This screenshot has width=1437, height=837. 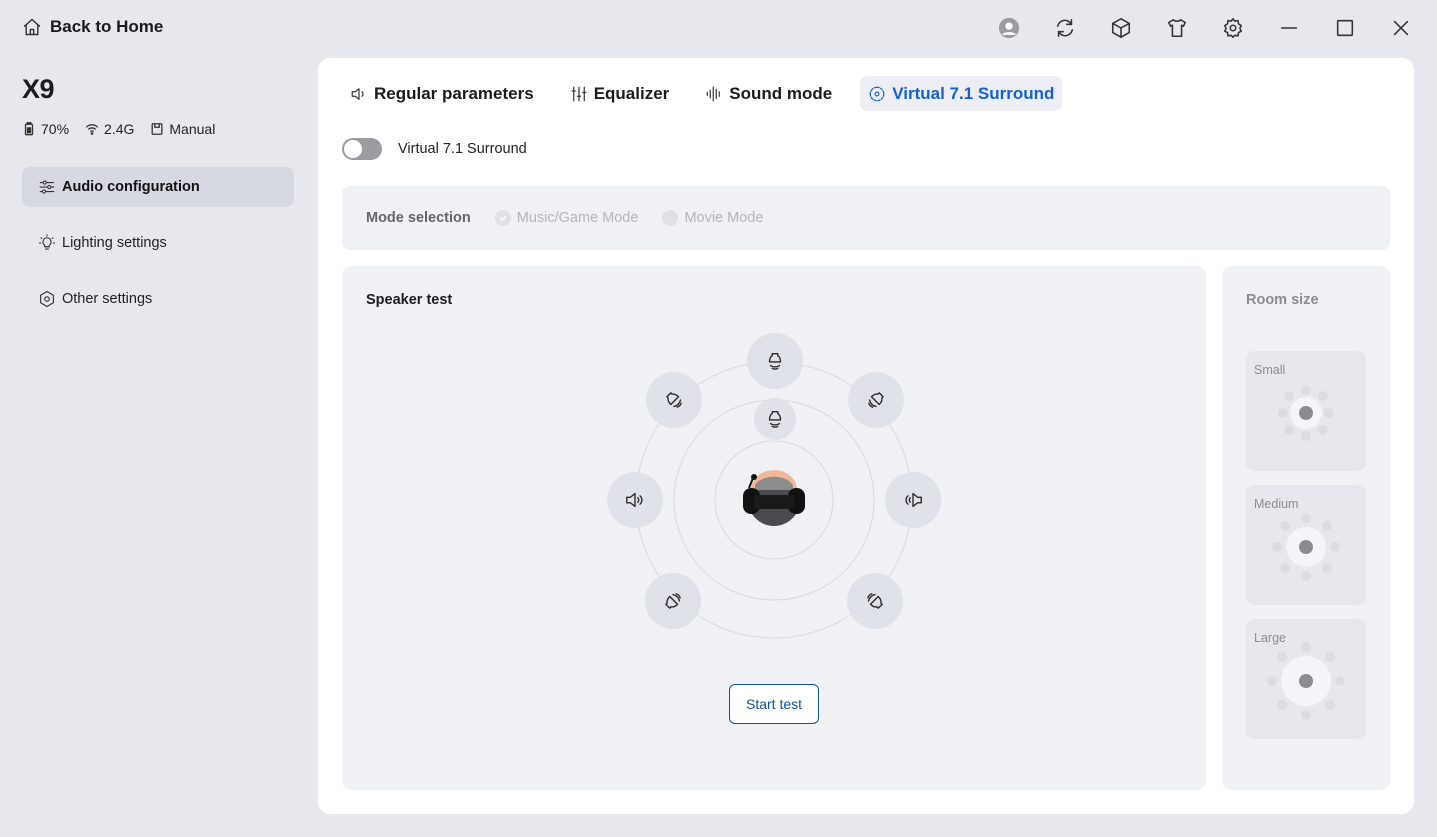 I want to click on speaker-rear-right, so click(x=875, y=601).